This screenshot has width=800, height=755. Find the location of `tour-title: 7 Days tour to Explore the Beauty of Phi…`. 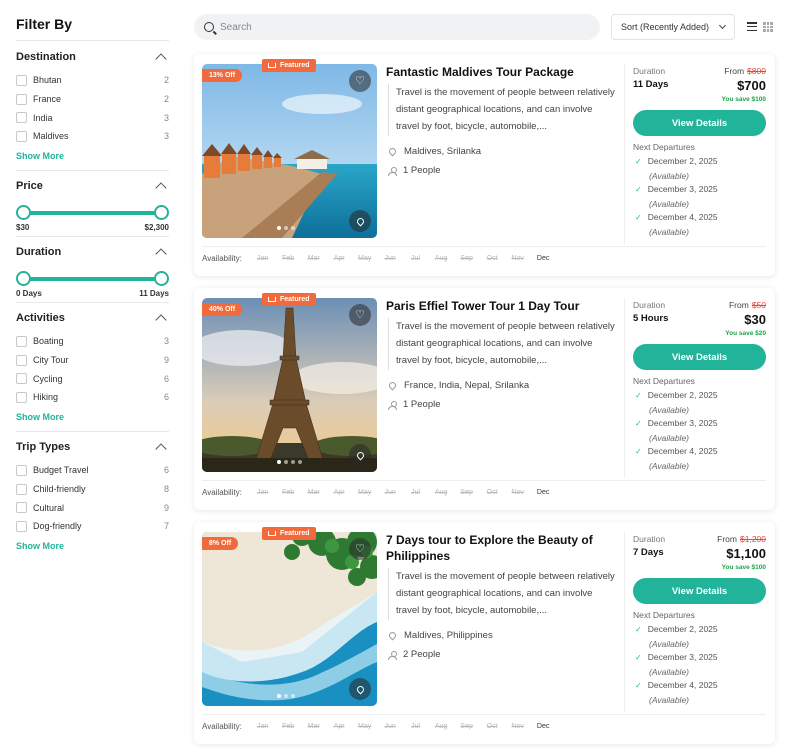

tour-title: 7 Days tour to Explore the Beauty of Phi… is located at coordinates (501, 548).